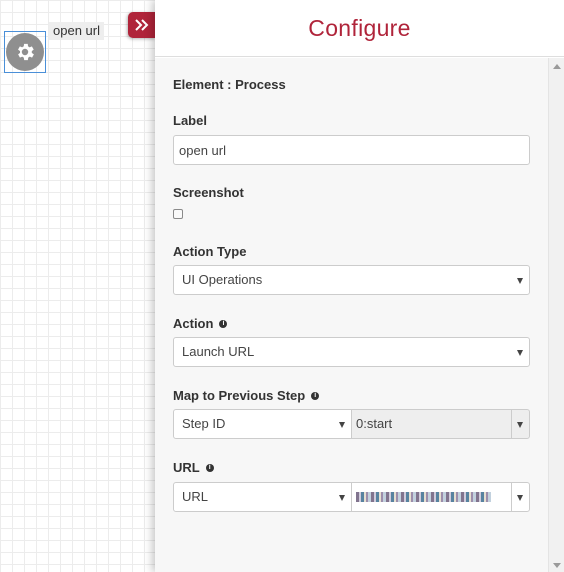 The width and height of the screenshot is (564, 572). What do you see at coordinates (374, 423) in the screenshot?
I see `map-prev-step-value: 0:start` at bounding box center [374, 423].